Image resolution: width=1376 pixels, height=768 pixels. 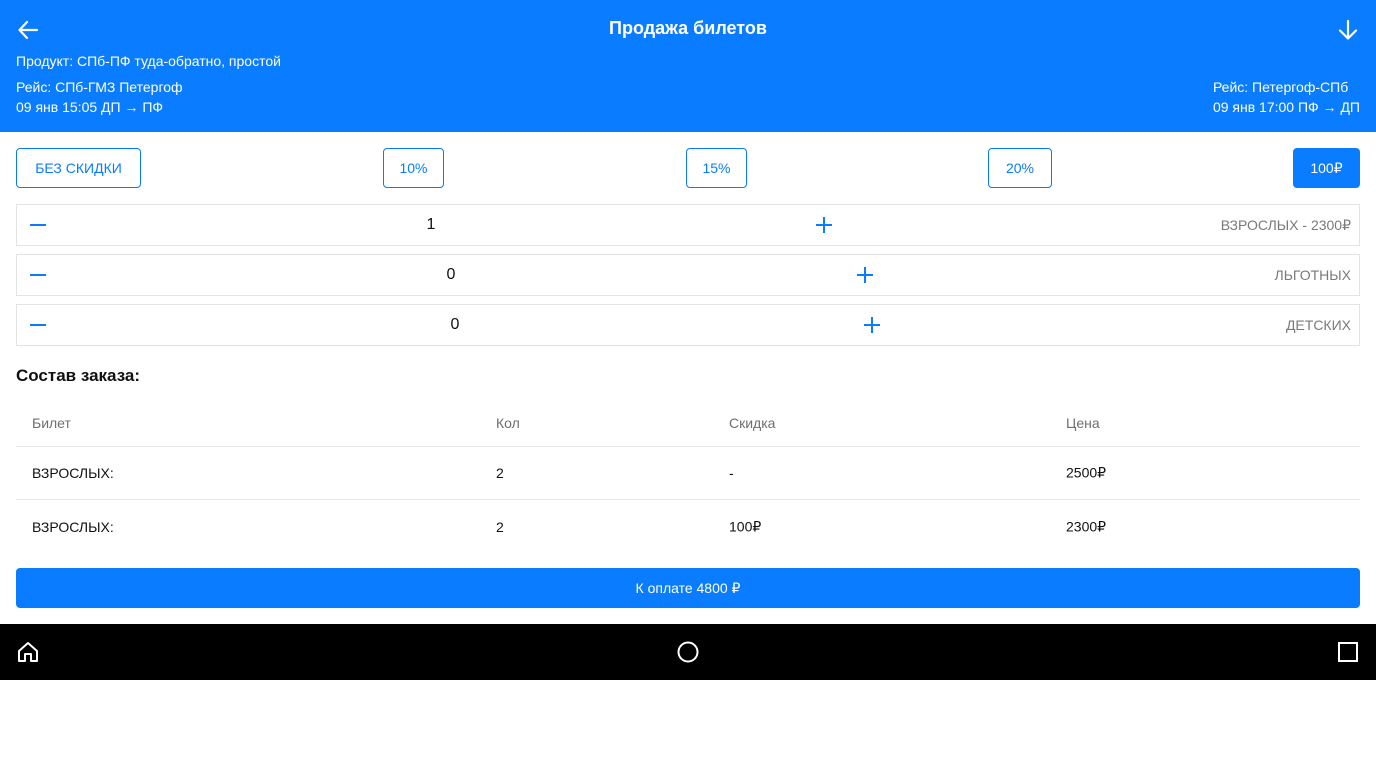 I want to click on order-title: Состав заказа:, so click(x=78, y=375).